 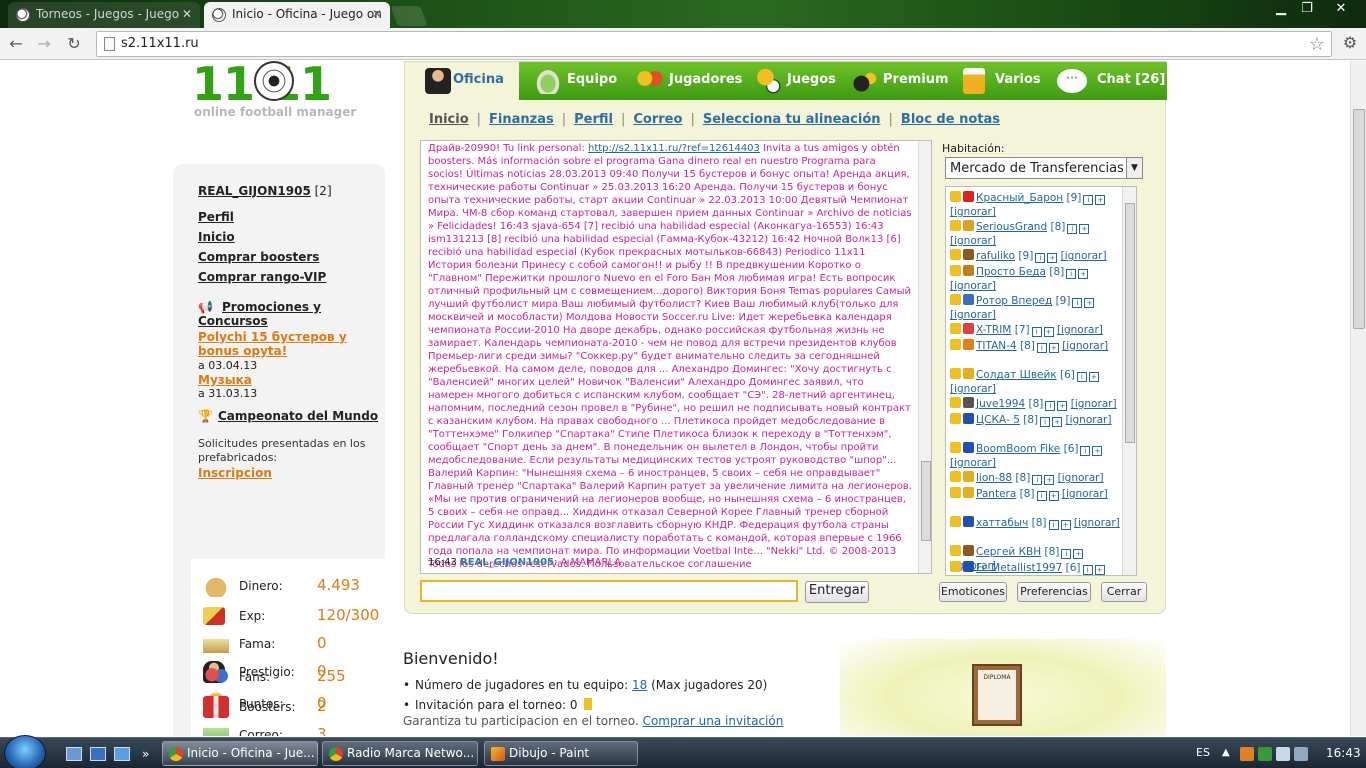 What do you see at coordinates (1229, 754) in the screenshot?
I see `tray-expand-icon: ▲` at bounding box center [1229, 754].